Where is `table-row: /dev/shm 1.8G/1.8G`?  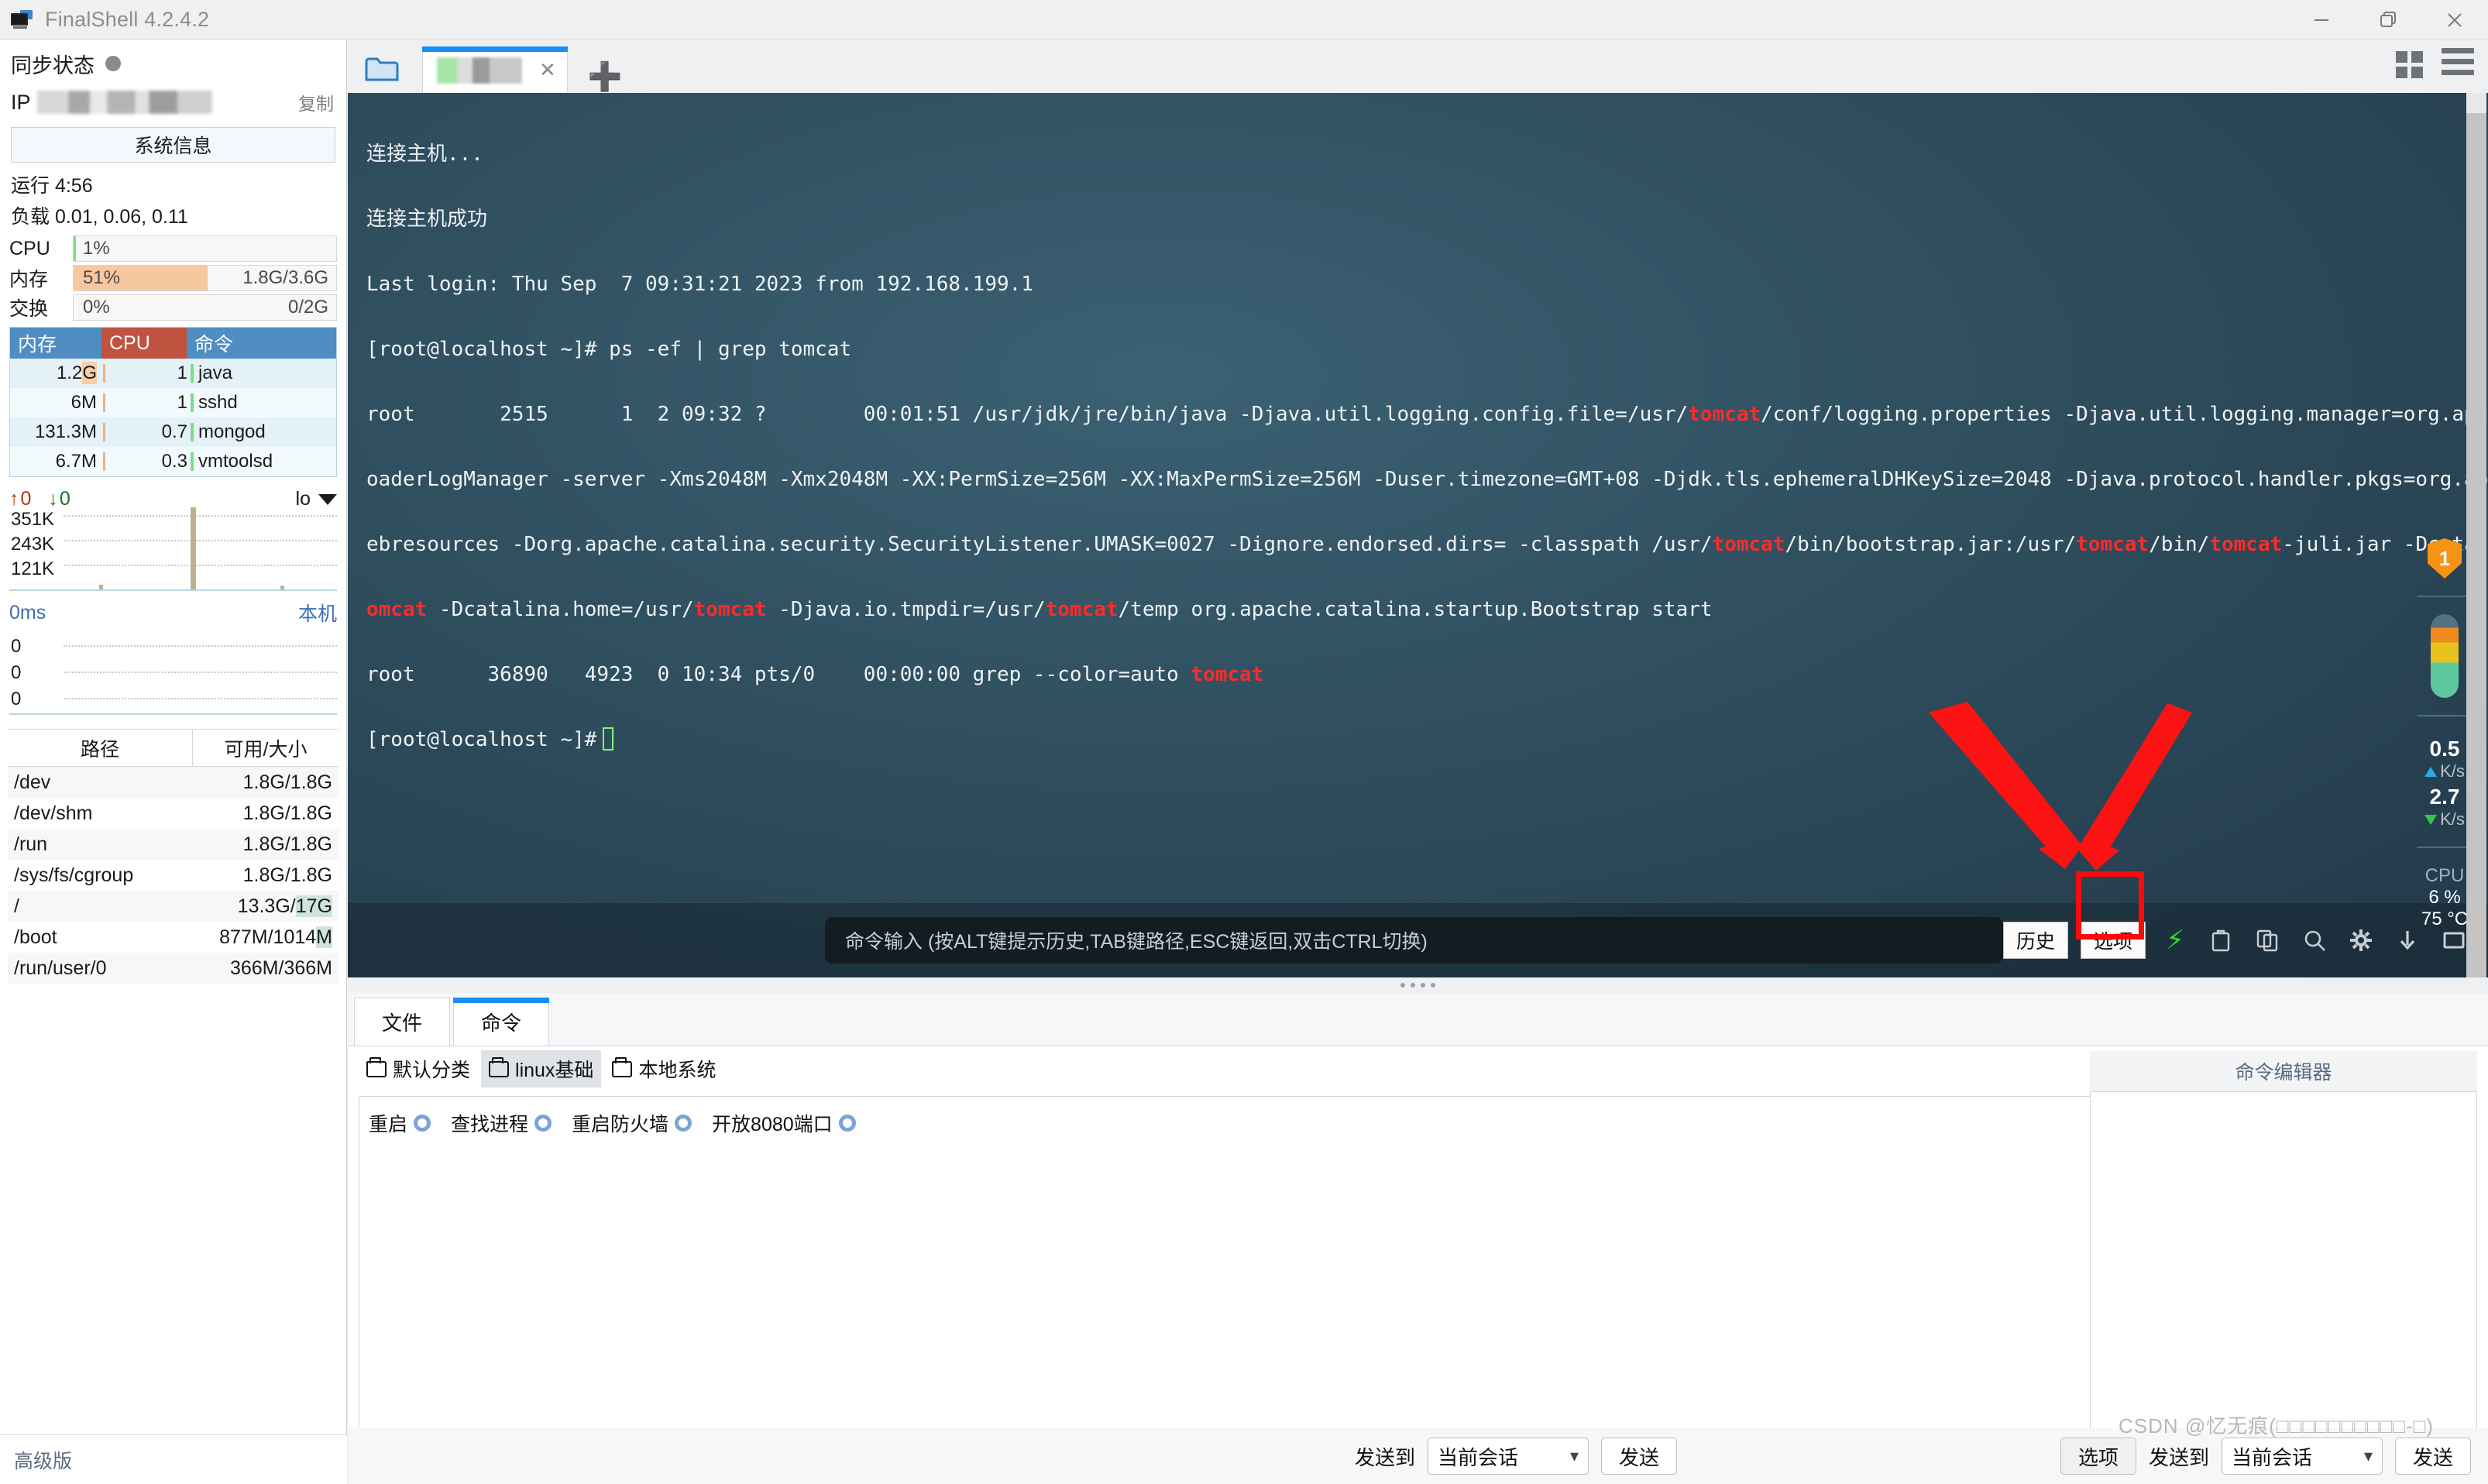 table-row: /dev/shm 1.8G/1.8G is located at coordinates (173, 813).